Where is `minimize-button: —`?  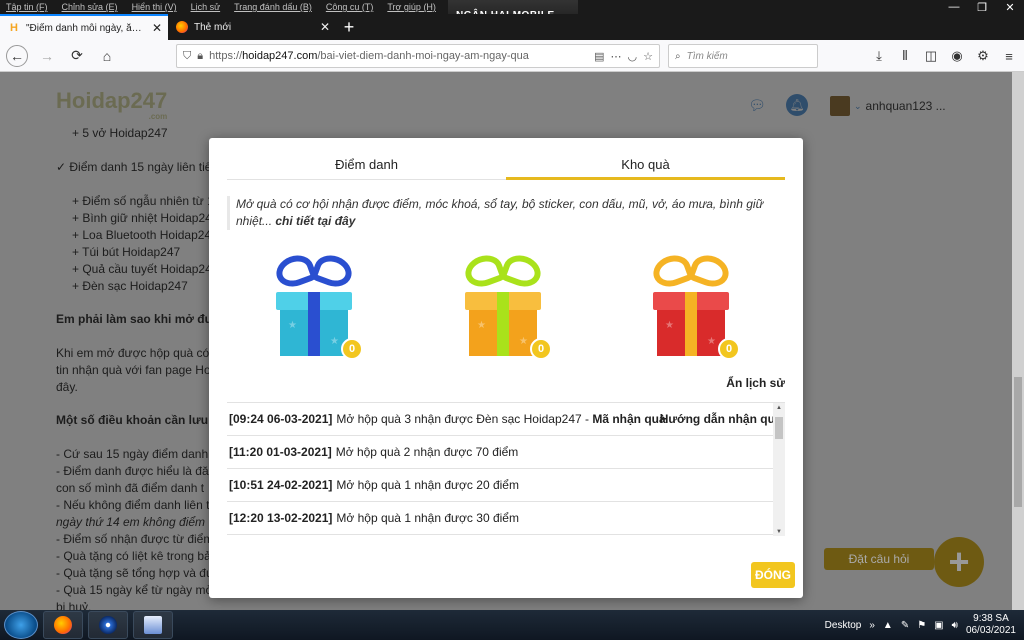 minimize-button: — is located at coordinates (954, 7).